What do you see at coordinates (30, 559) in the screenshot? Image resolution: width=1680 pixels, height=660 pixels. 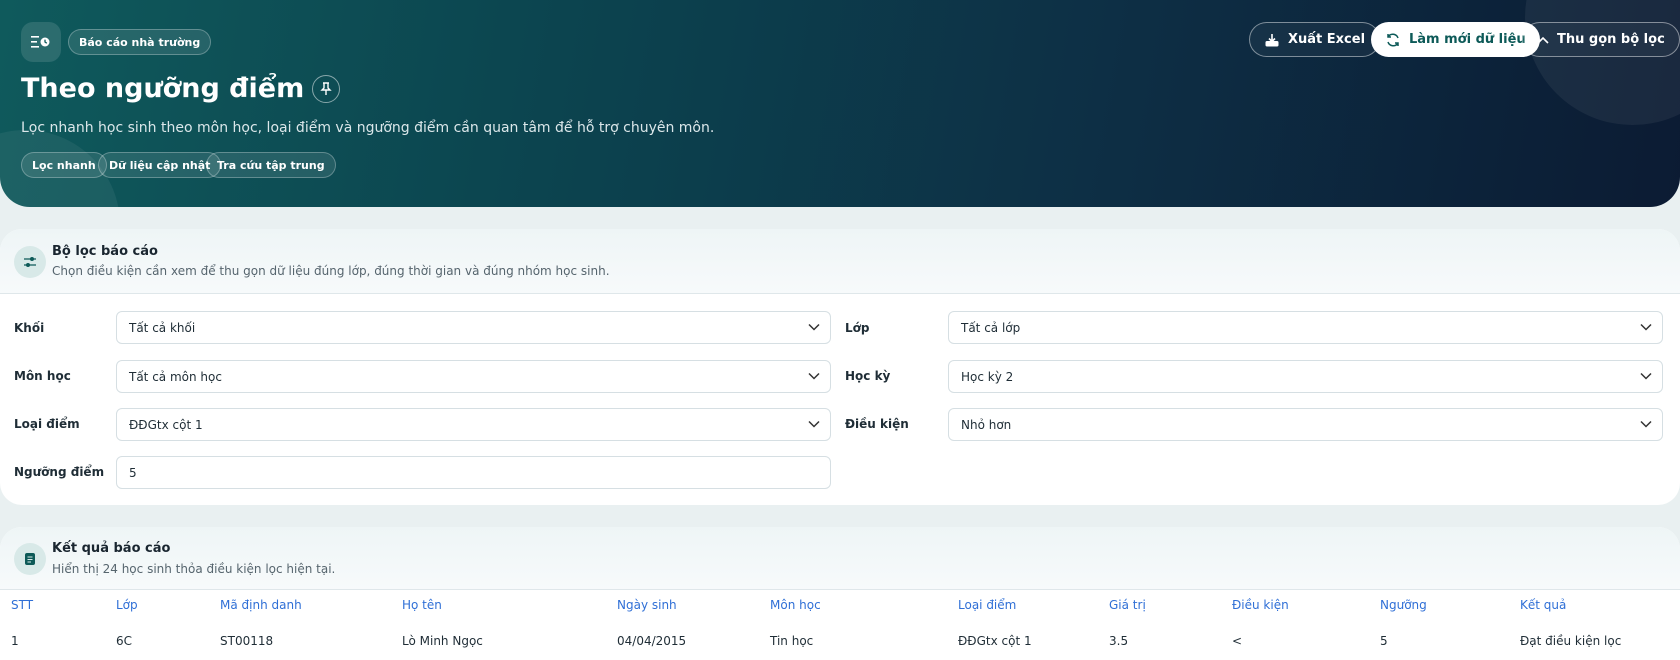 I see `document-icon` at bounding box center [30, 559].